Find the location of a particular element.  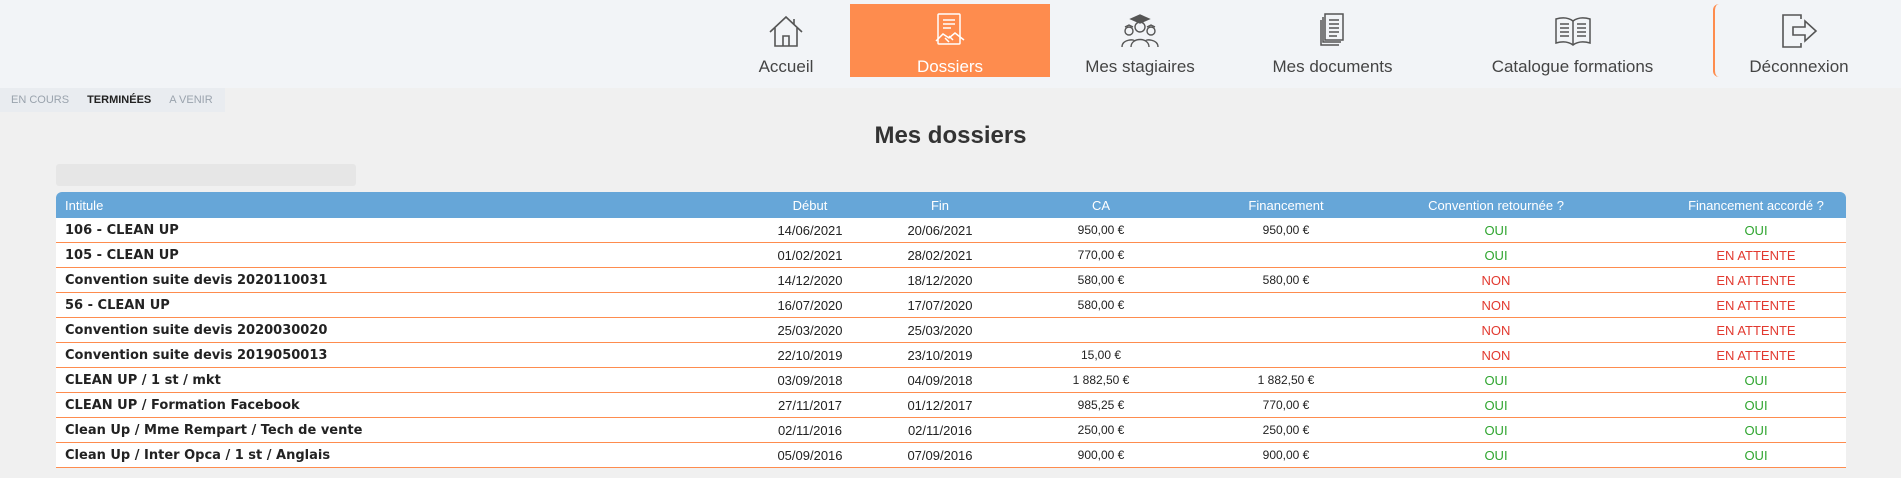

cell-intitule: 106 - CLEAN UP is located at coordinates (122, 230).